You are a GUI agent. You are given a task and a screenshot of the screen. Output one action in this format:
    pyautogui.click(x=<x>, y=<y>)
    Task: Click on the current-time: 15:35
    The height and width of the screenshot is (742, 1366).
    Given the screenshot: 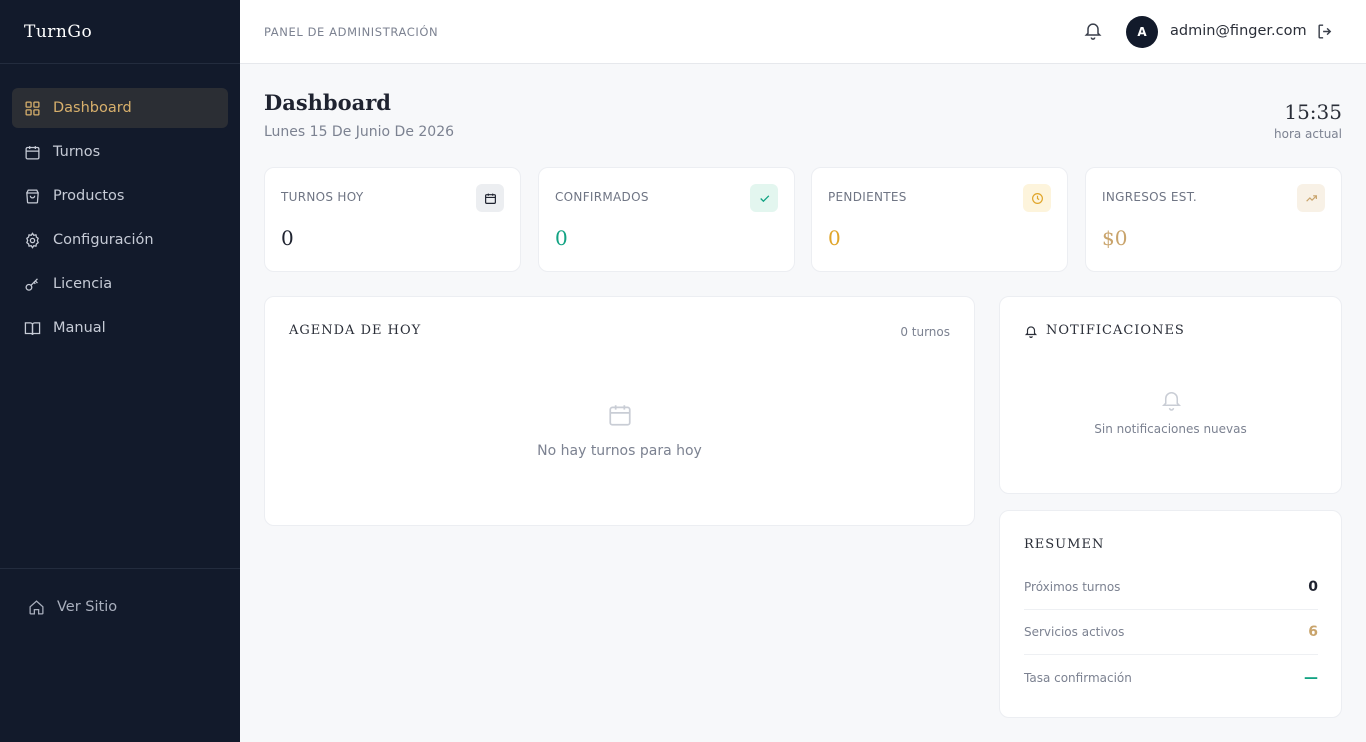 What is the action you would take?
    pyautogui.click(x=1313, y=112)
    